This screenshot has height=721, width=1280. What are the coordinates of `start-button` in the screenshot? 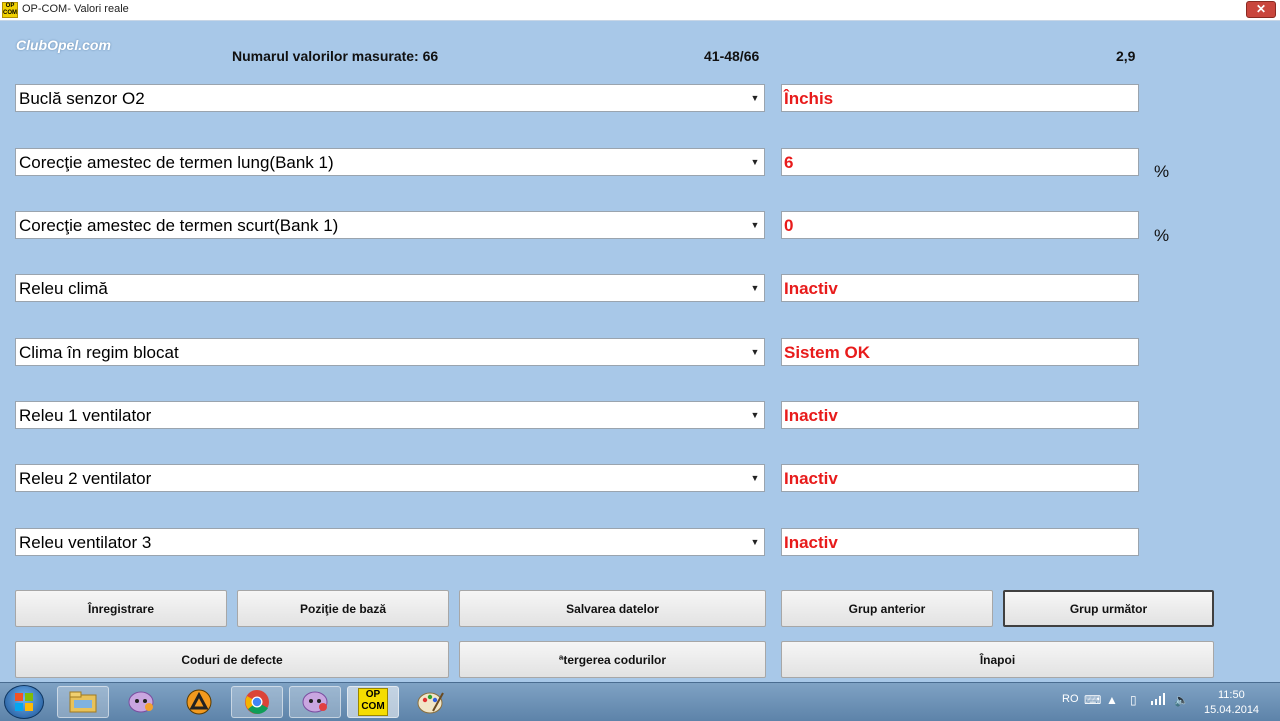 It's located at (24, 702).